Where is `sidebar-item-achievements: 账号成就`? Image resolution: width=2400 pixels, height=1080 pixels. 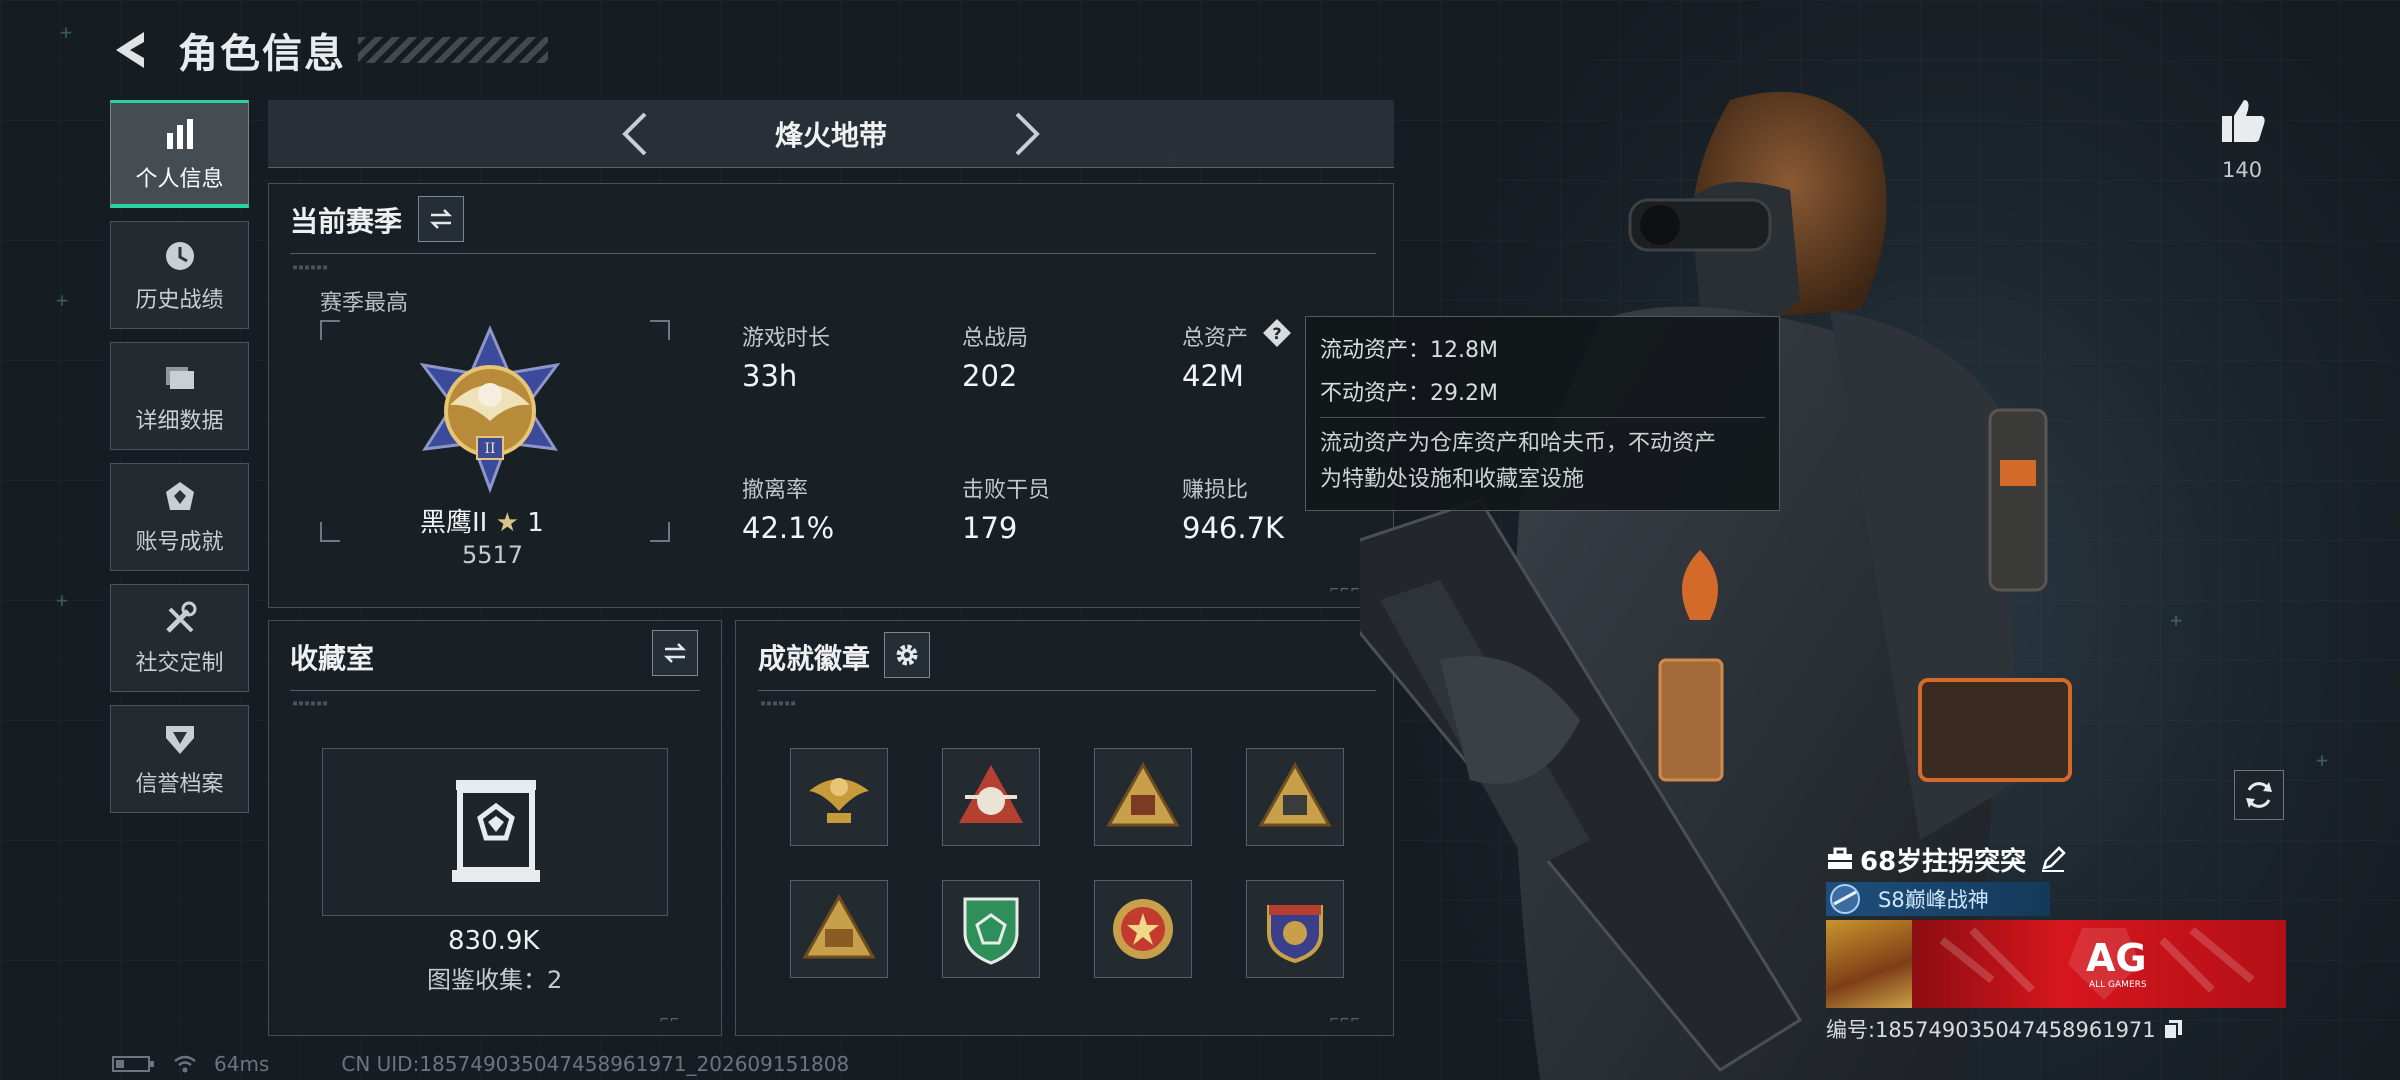
sidebar-item-achievements: 账号成就 is located at coordinates (179, 517).